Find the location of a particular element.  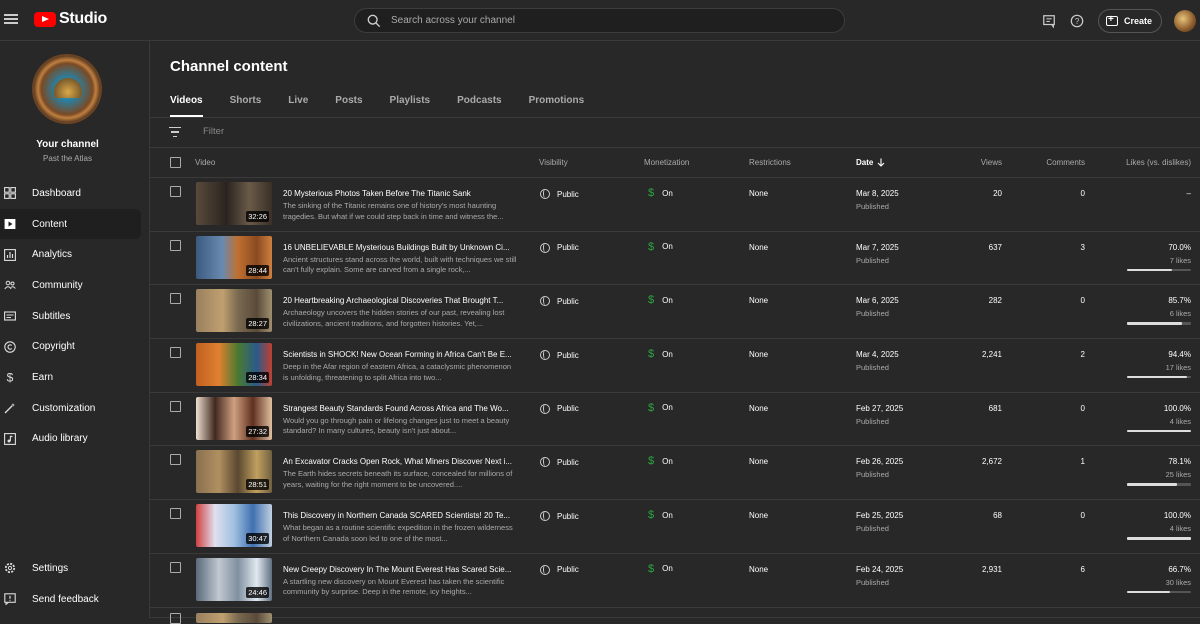

select-all-checkbox is located at coordinates (175, 162).